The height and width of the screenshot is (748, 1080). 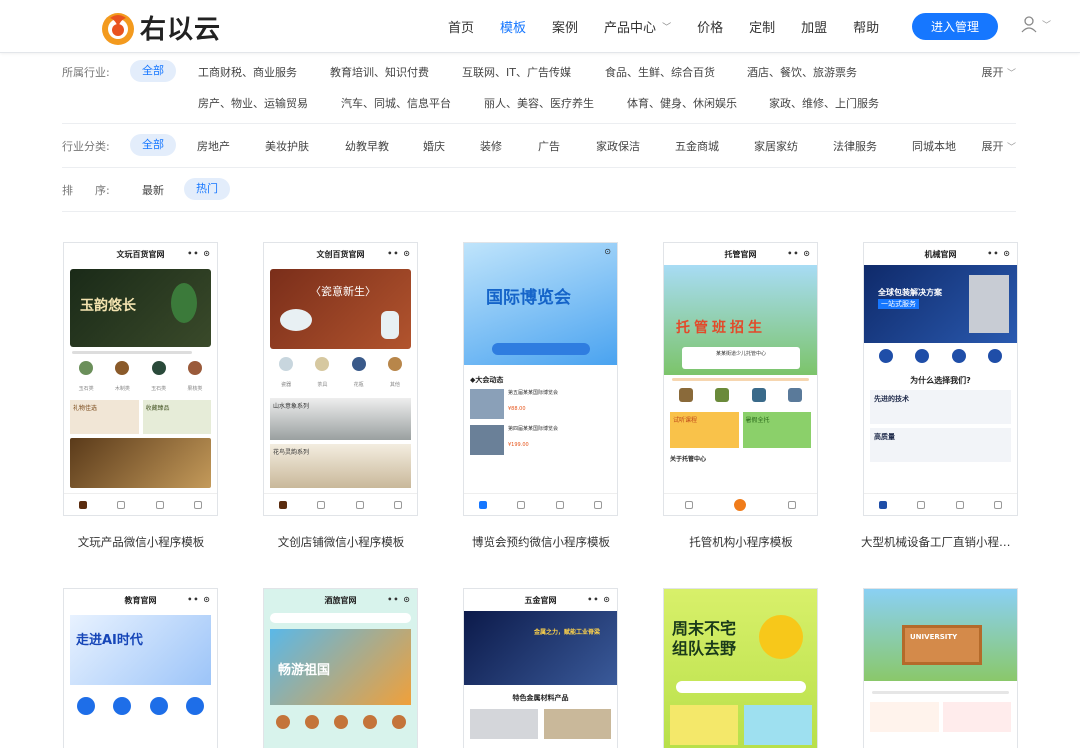 What do you see at coordinates (682, 103) in the screenshot?
I see `industry-option: 体育、健身、休闲娱乐` at bounding box center [682, 103].